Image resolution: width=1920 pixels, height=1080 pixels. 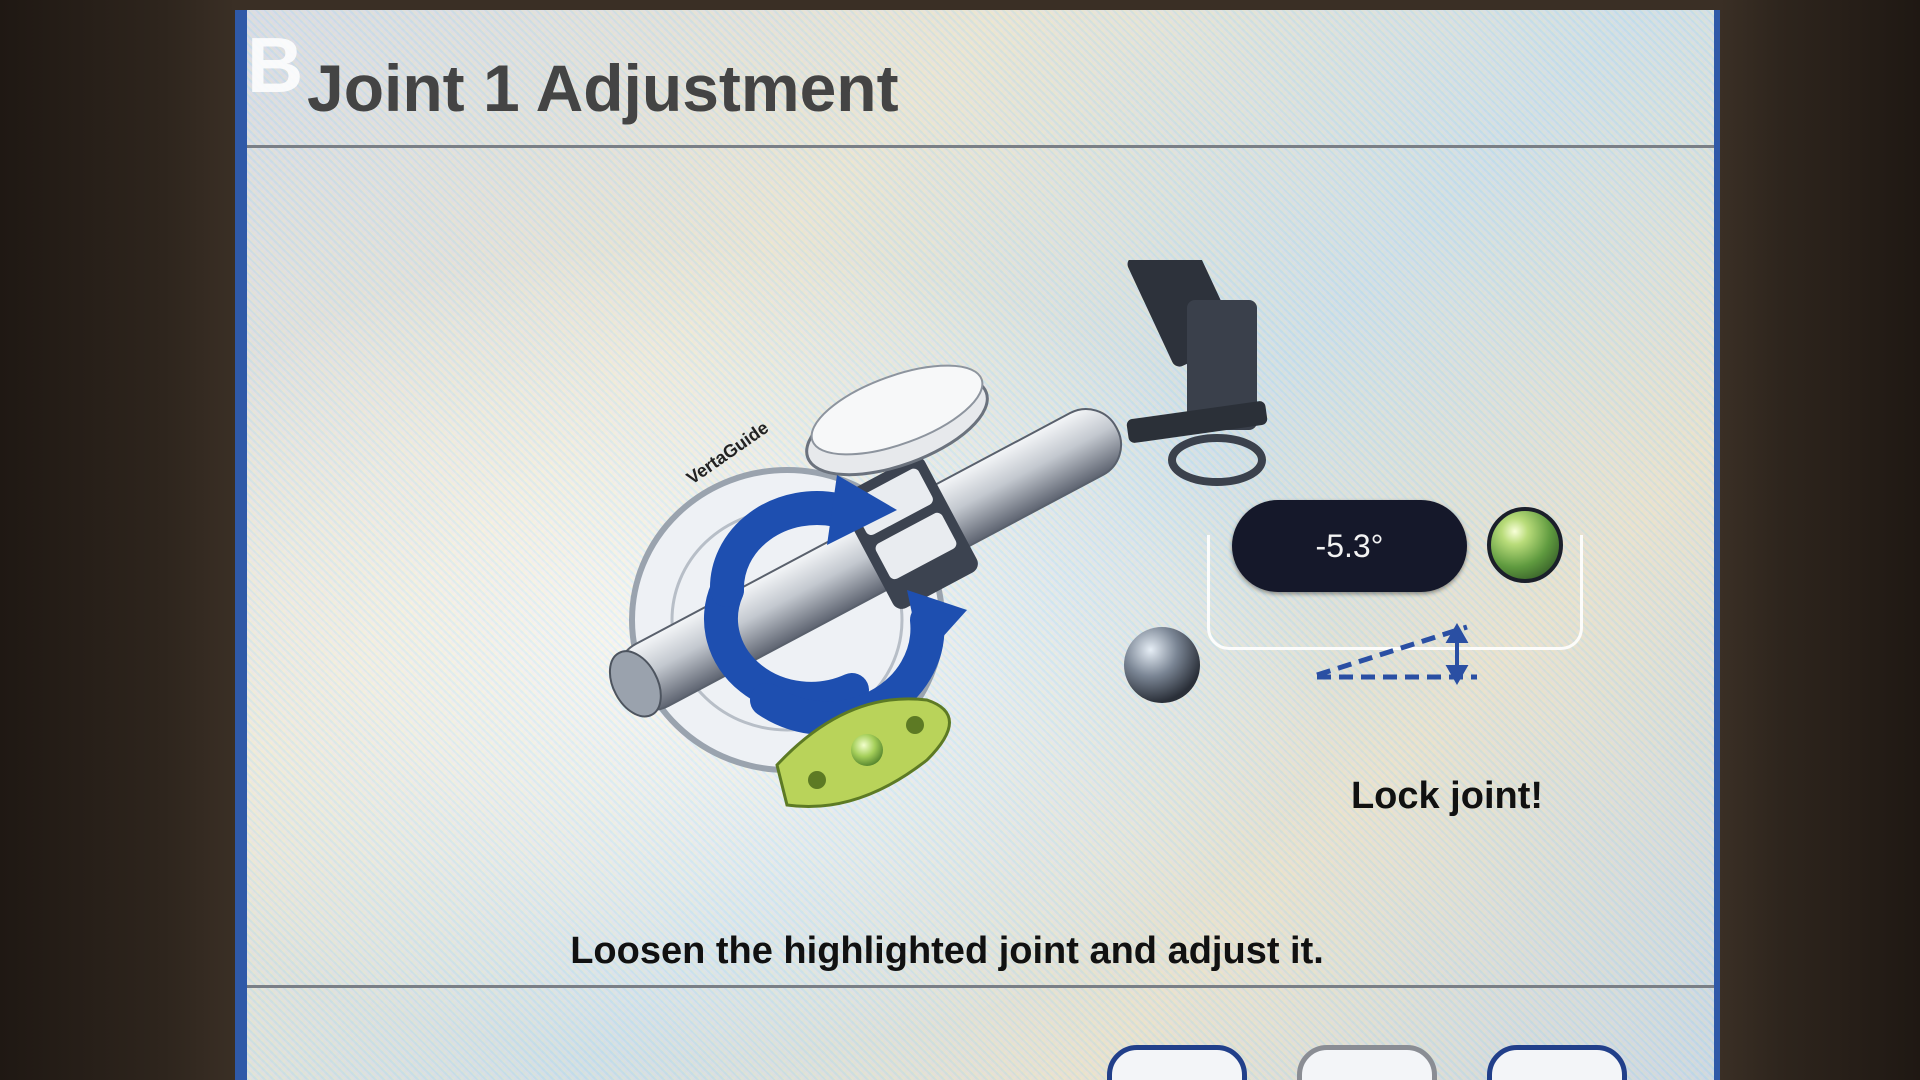 What do you see at coordinates (1396, 654) in the screenshot?
I see `angle-level-icon` at bounding box center [1396, 654].